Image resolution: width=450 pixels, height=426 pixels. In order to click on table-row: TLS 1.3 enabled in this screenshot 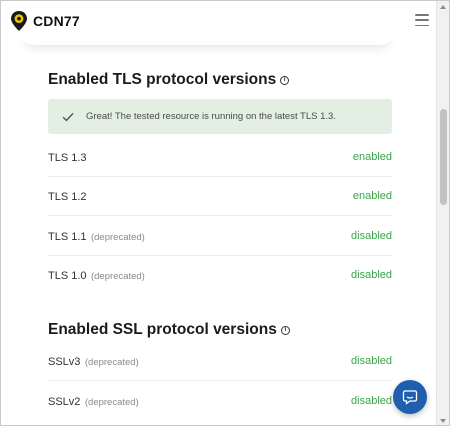, I will do `click(220, 157)`.